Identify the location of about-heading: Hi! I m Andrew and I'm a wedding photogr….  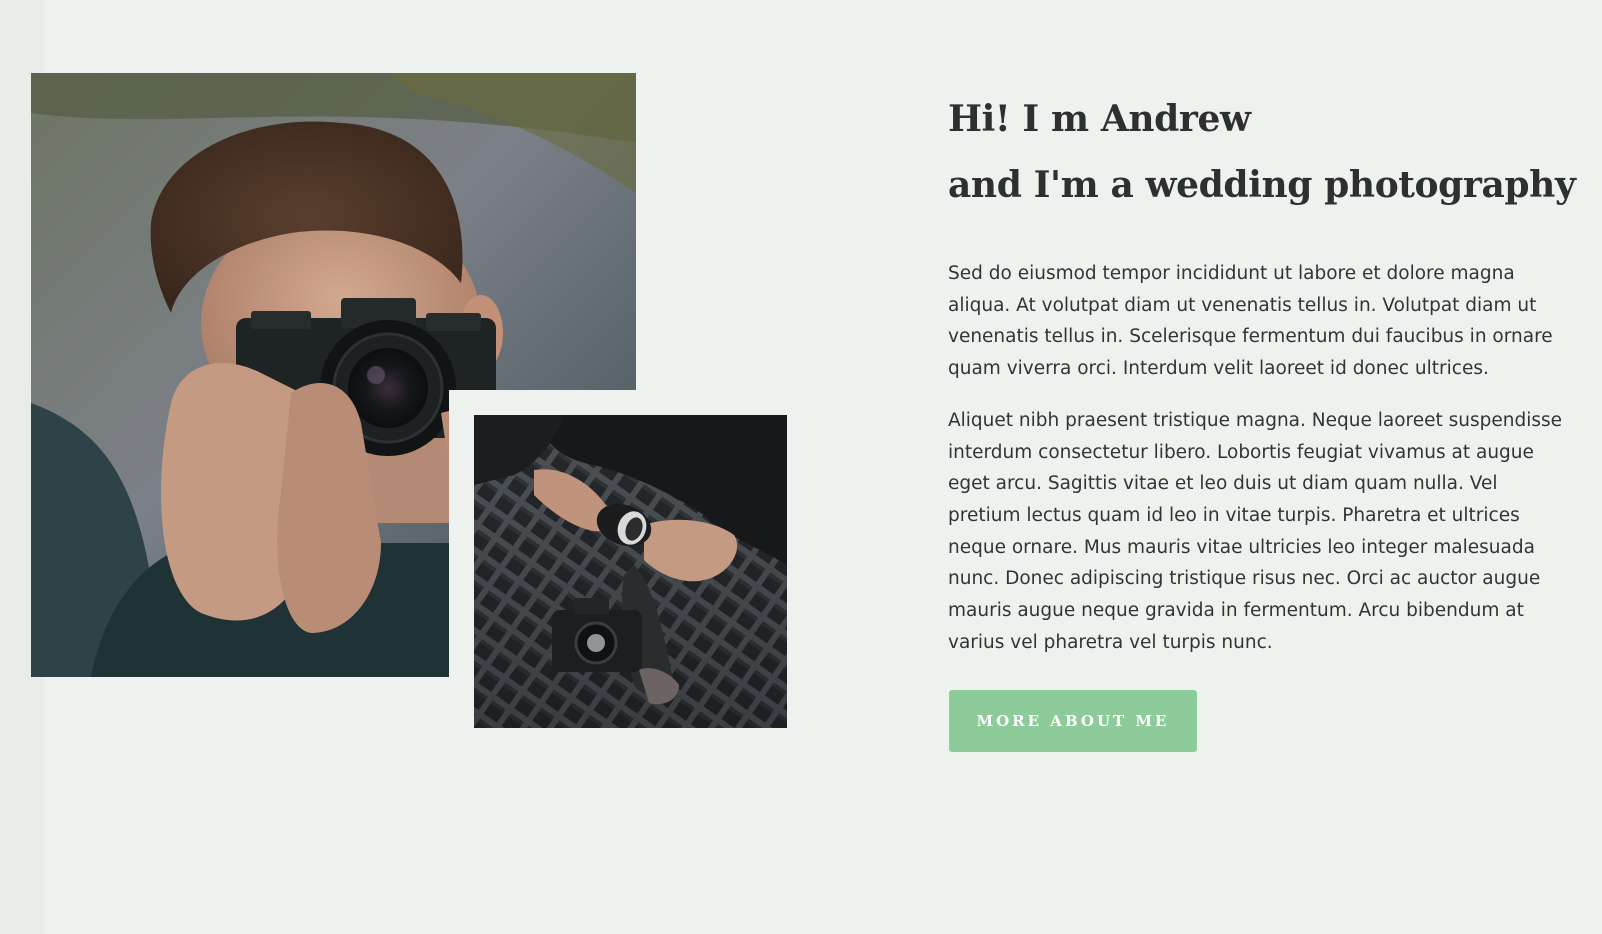
(1262, 152).